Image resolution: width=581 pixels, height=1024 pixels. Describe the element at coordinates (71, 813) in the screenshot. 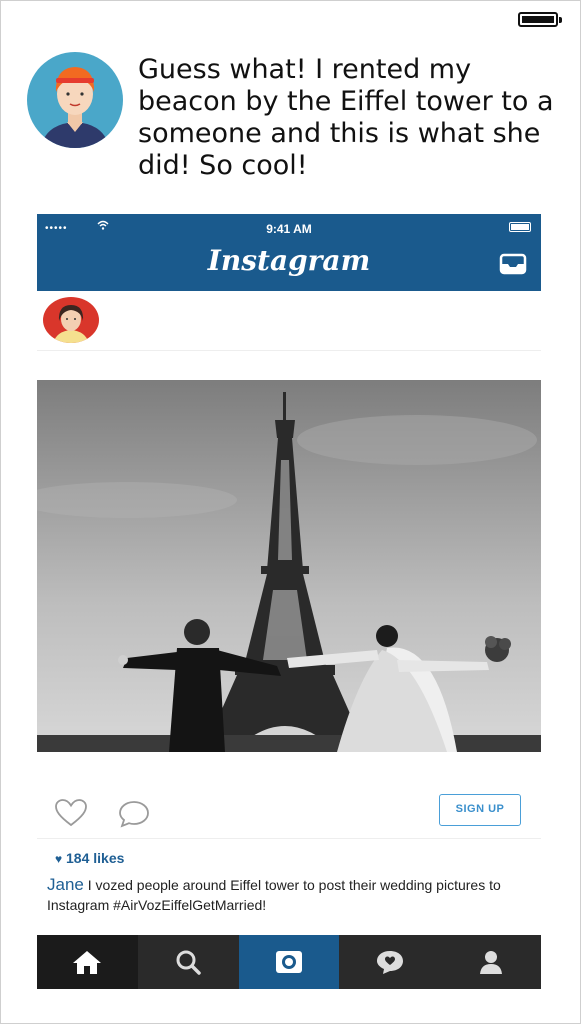

I see `like-icon` at that location.